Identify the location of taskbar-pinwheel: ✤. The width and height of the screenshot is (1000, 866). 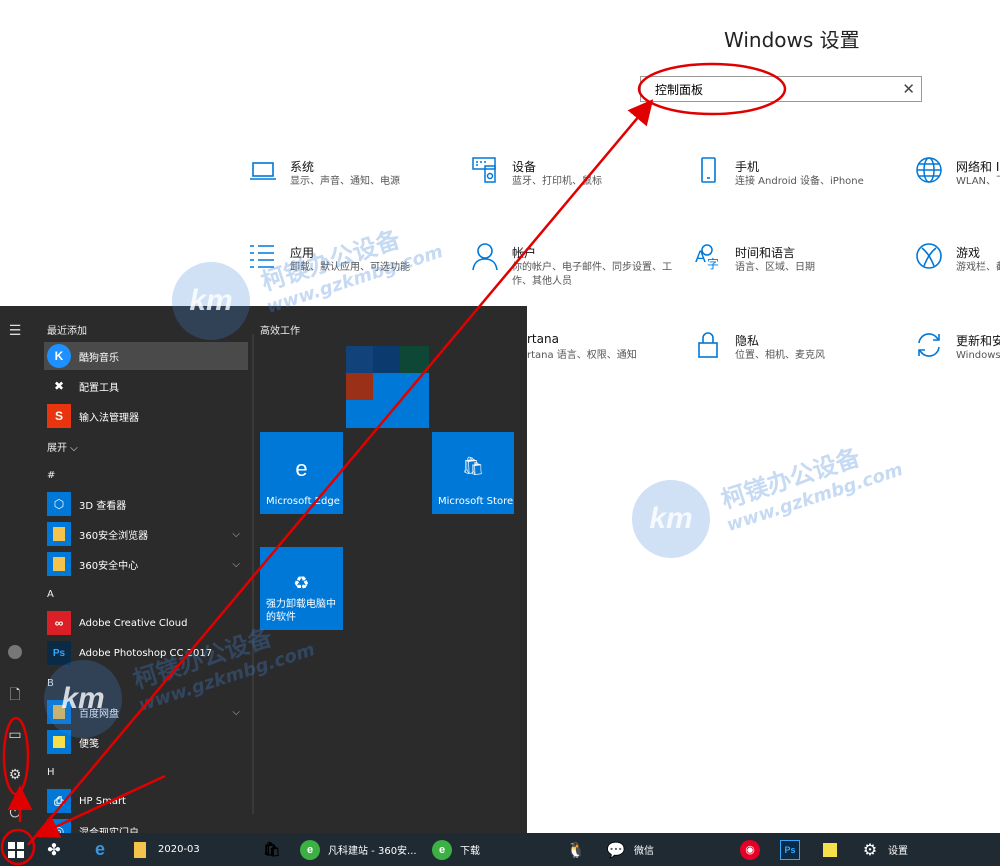
(54, 849).